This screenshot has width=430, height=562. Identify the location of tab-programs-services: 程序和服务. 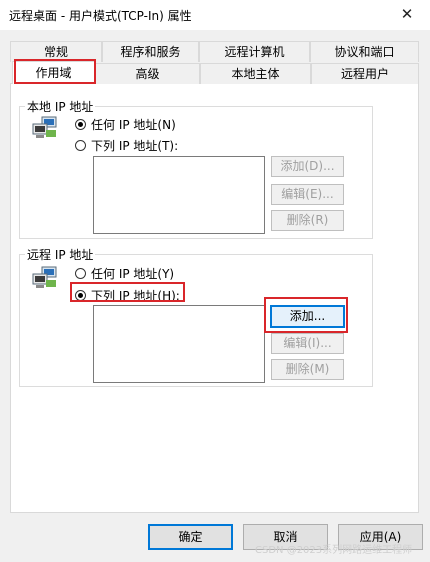
(150, 51).